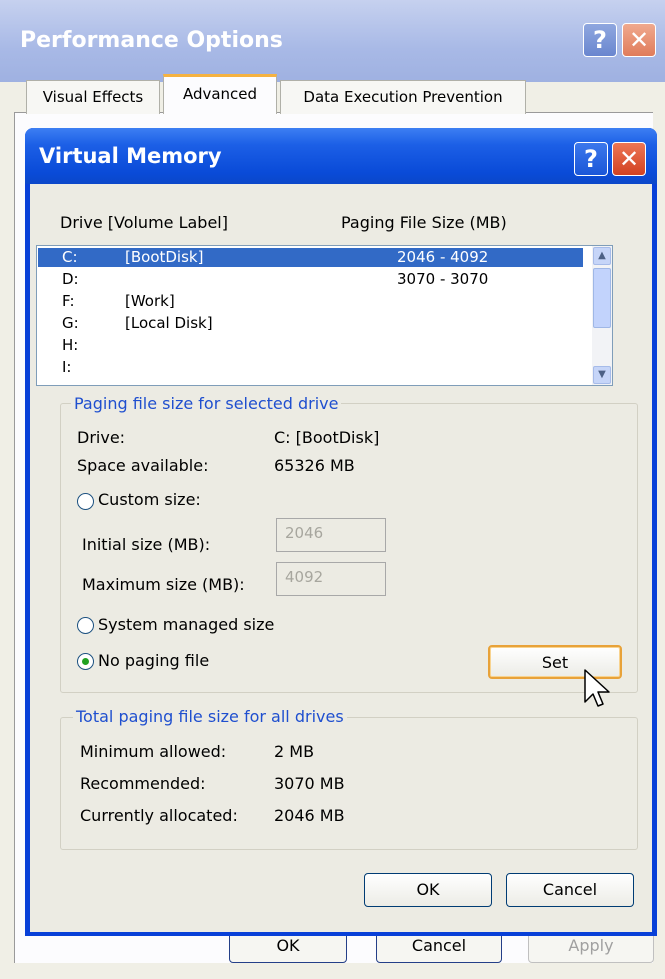 This screenshot has height=979, width=665. I want to click on dialog-title: Virtual Memory, so click(130, 156).